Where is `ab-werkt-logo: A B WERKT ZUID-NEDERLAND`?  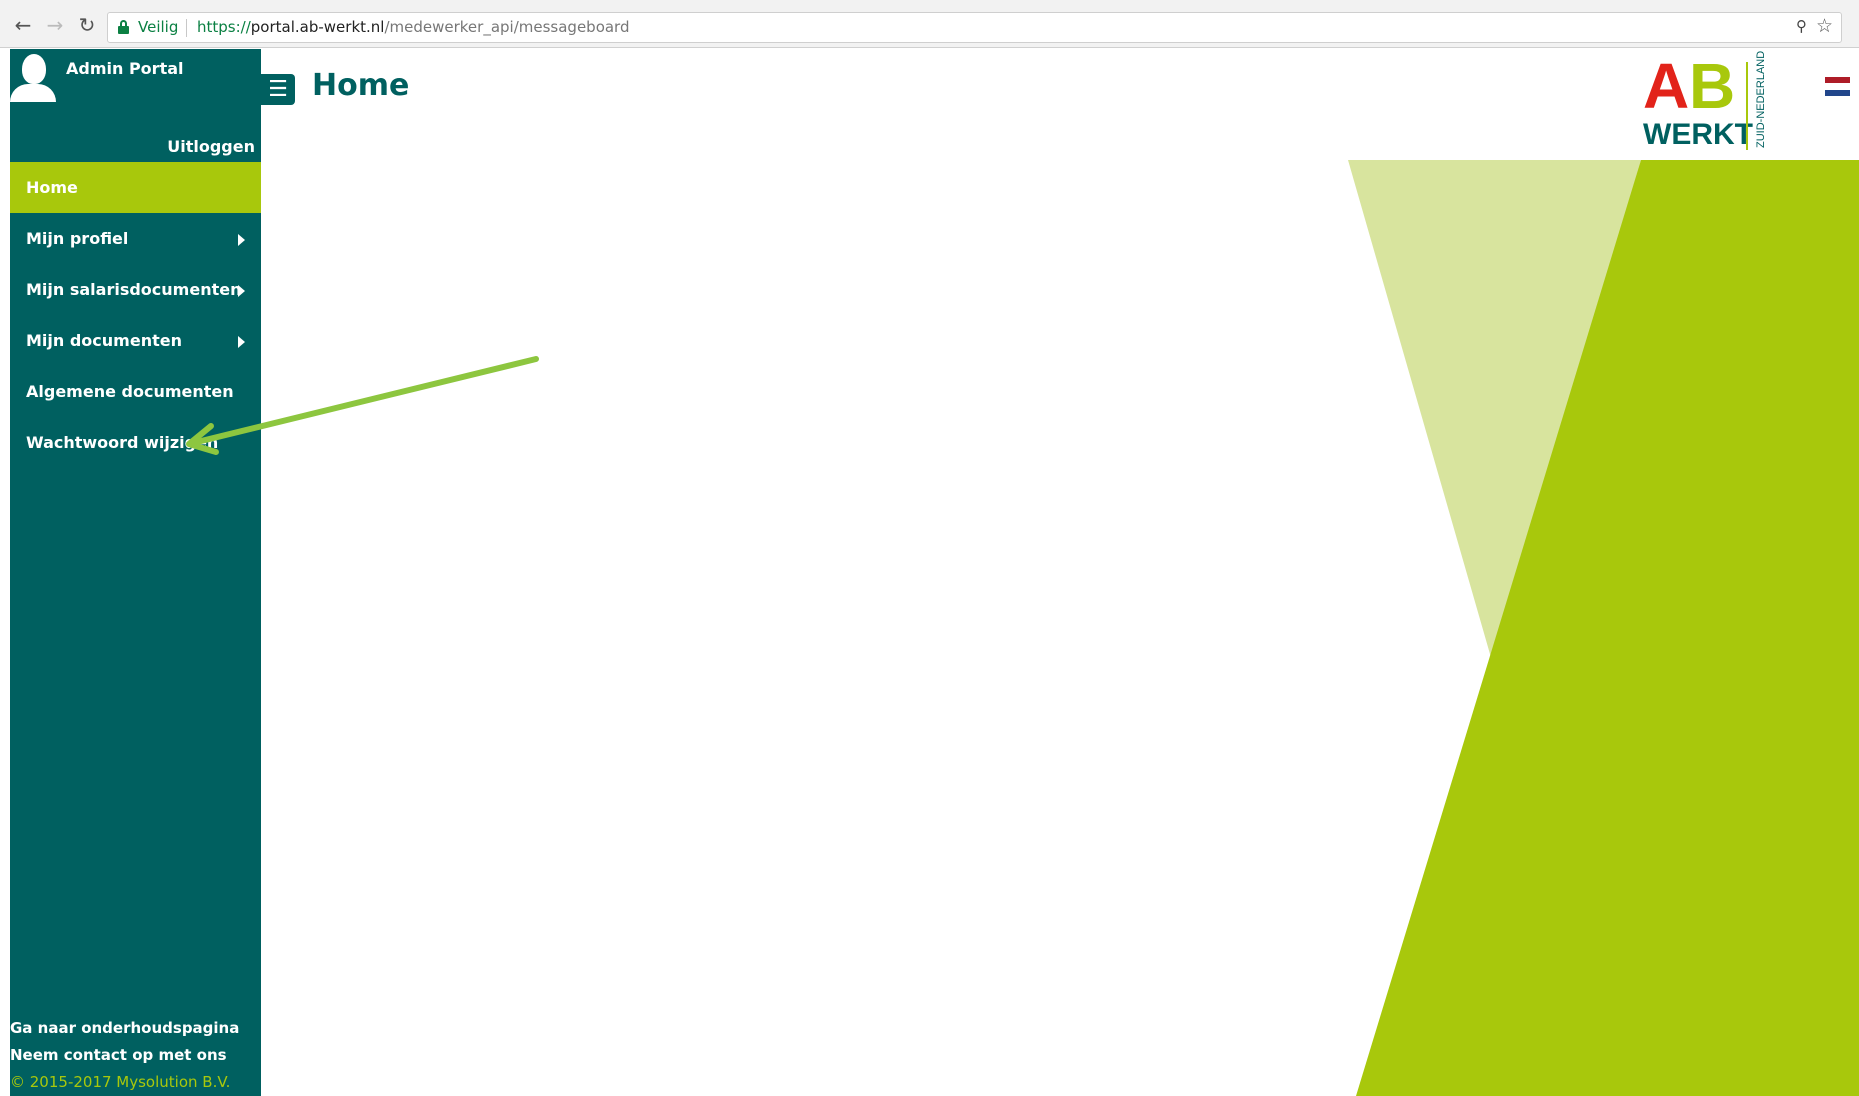
ab-werkt-logo: A B WERKT ZUID-NEDERLAND is located at coordinates (1707, 103).